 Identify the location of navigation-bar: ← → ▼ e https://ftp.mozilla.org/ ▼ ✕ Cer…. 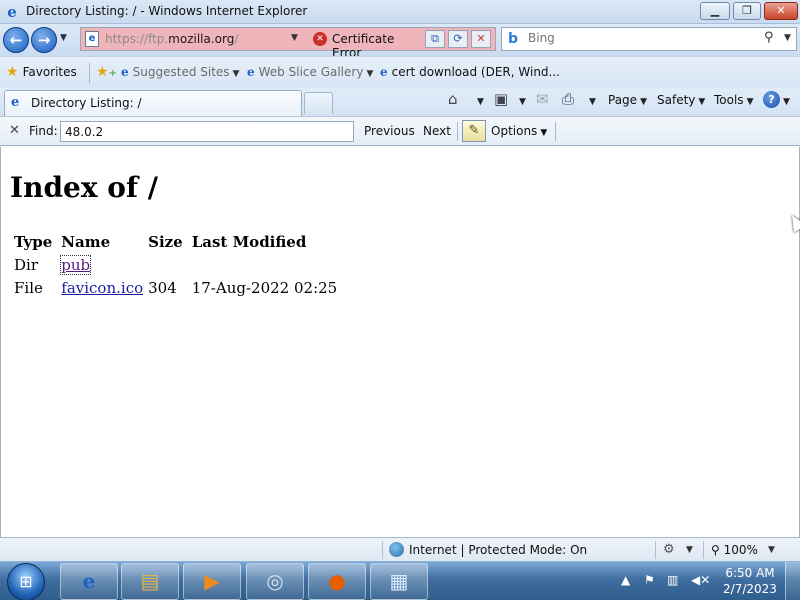
(400, 42).